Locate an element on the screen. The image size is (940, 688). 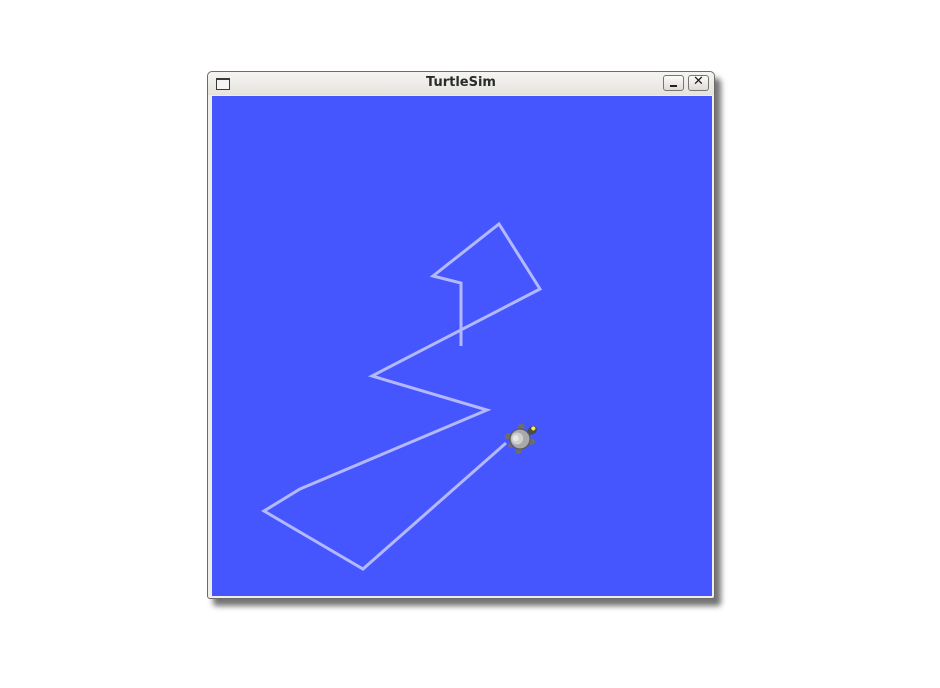
title-bar: TurtleSim ✕ is located at coordinates (461, 83).